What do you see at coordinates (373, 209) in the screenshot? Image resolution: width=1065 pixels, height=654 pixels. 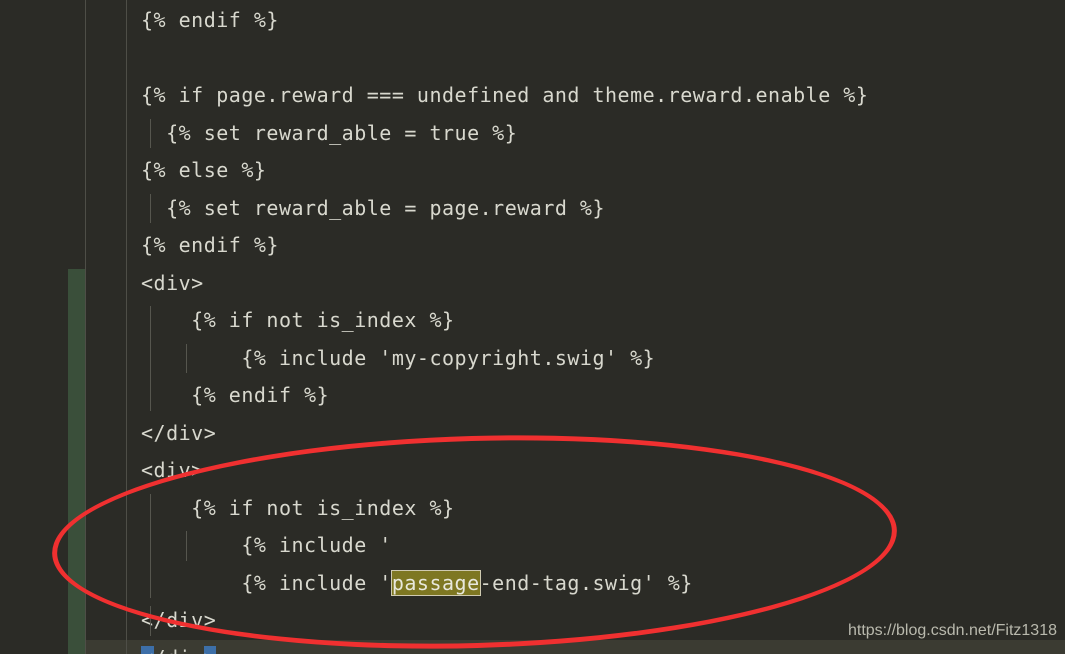 I see `code-text: {% set reward_able = page.reward %}` at bounding box center [373, 209].